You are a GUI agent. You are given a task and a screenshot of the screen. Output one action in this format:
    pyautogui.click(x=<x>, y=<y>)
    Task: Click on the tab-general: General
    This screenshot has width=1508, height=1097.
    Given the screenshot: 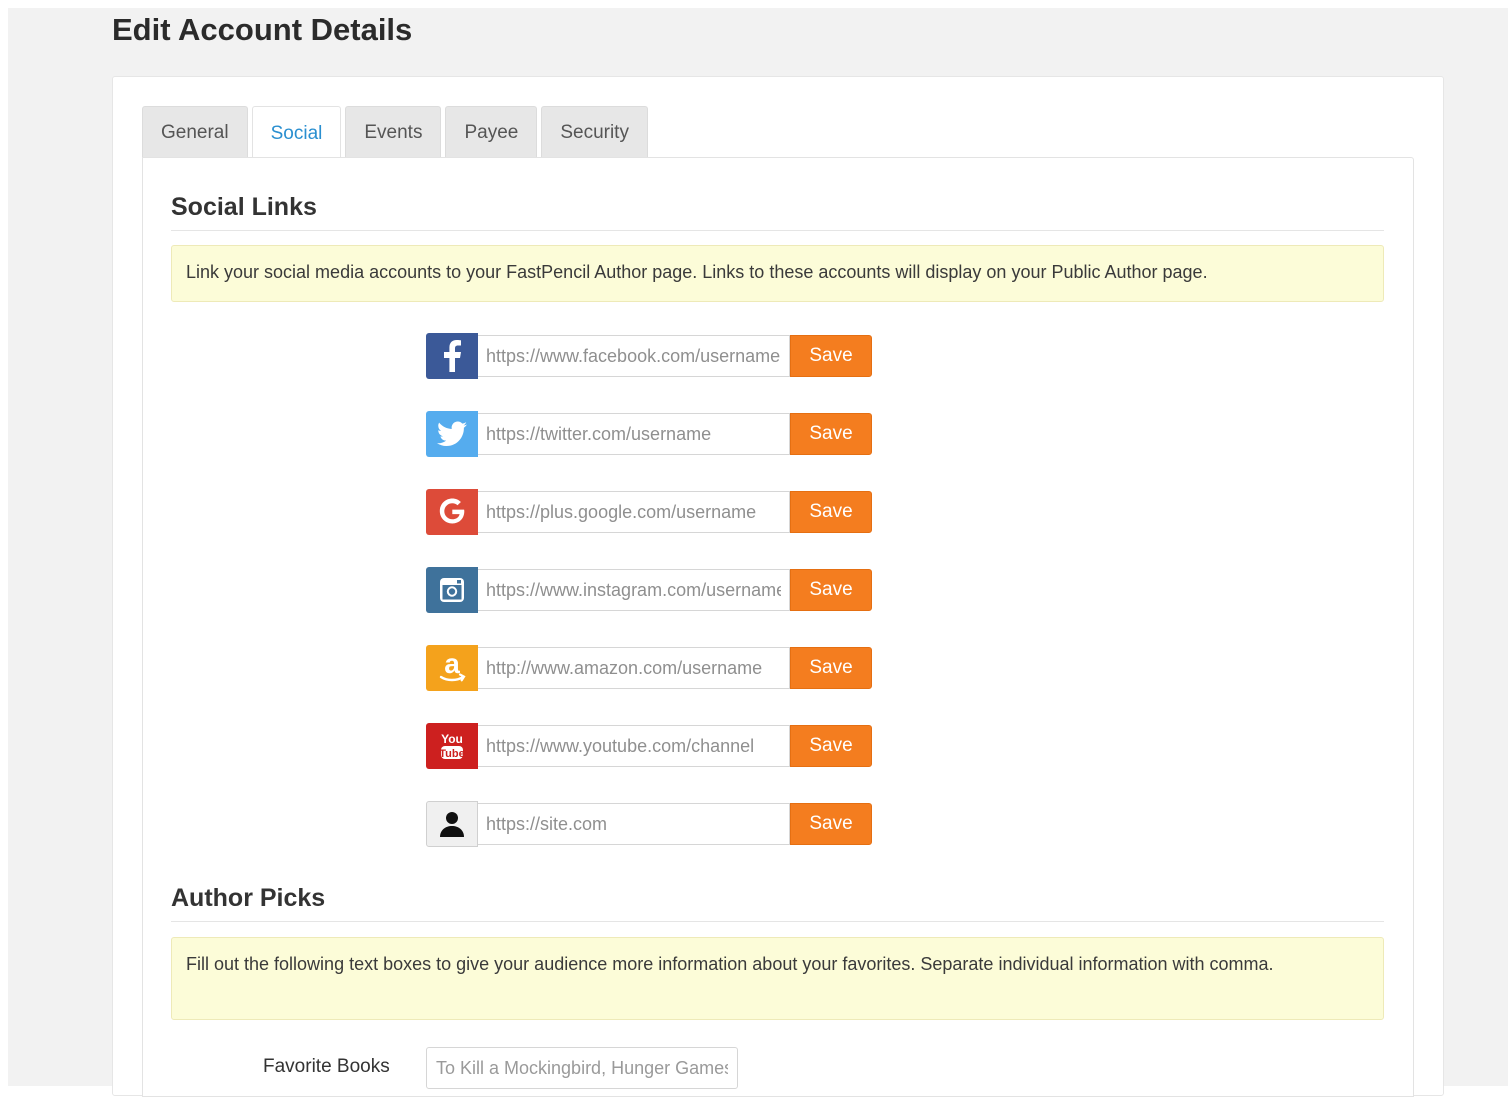 What is the action you would take?
    pyautogui.click(x=195, y=132)
    